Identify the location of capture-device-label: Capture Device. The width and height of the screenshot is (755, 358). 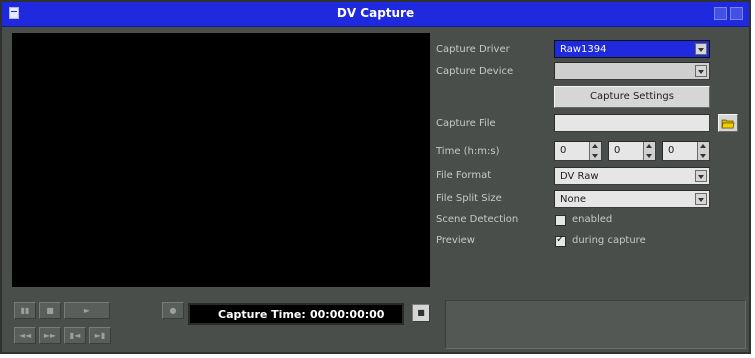
(475, 71).